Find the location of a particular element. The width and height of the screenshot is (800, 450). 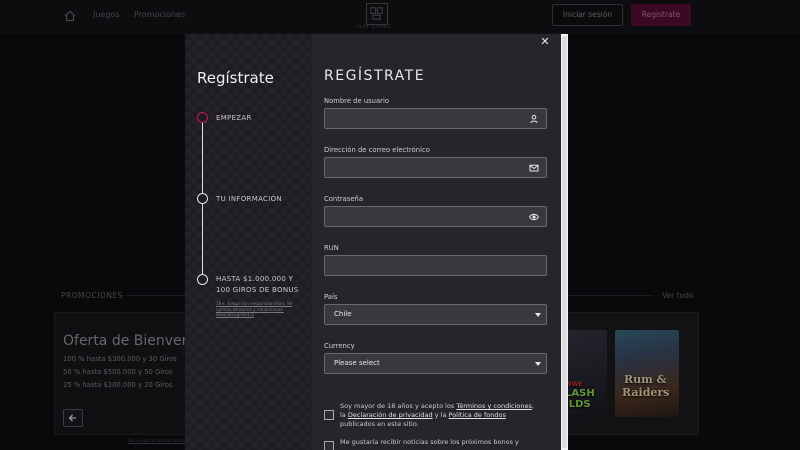

newsletter-checkbox is located at coordinates (329, 445).